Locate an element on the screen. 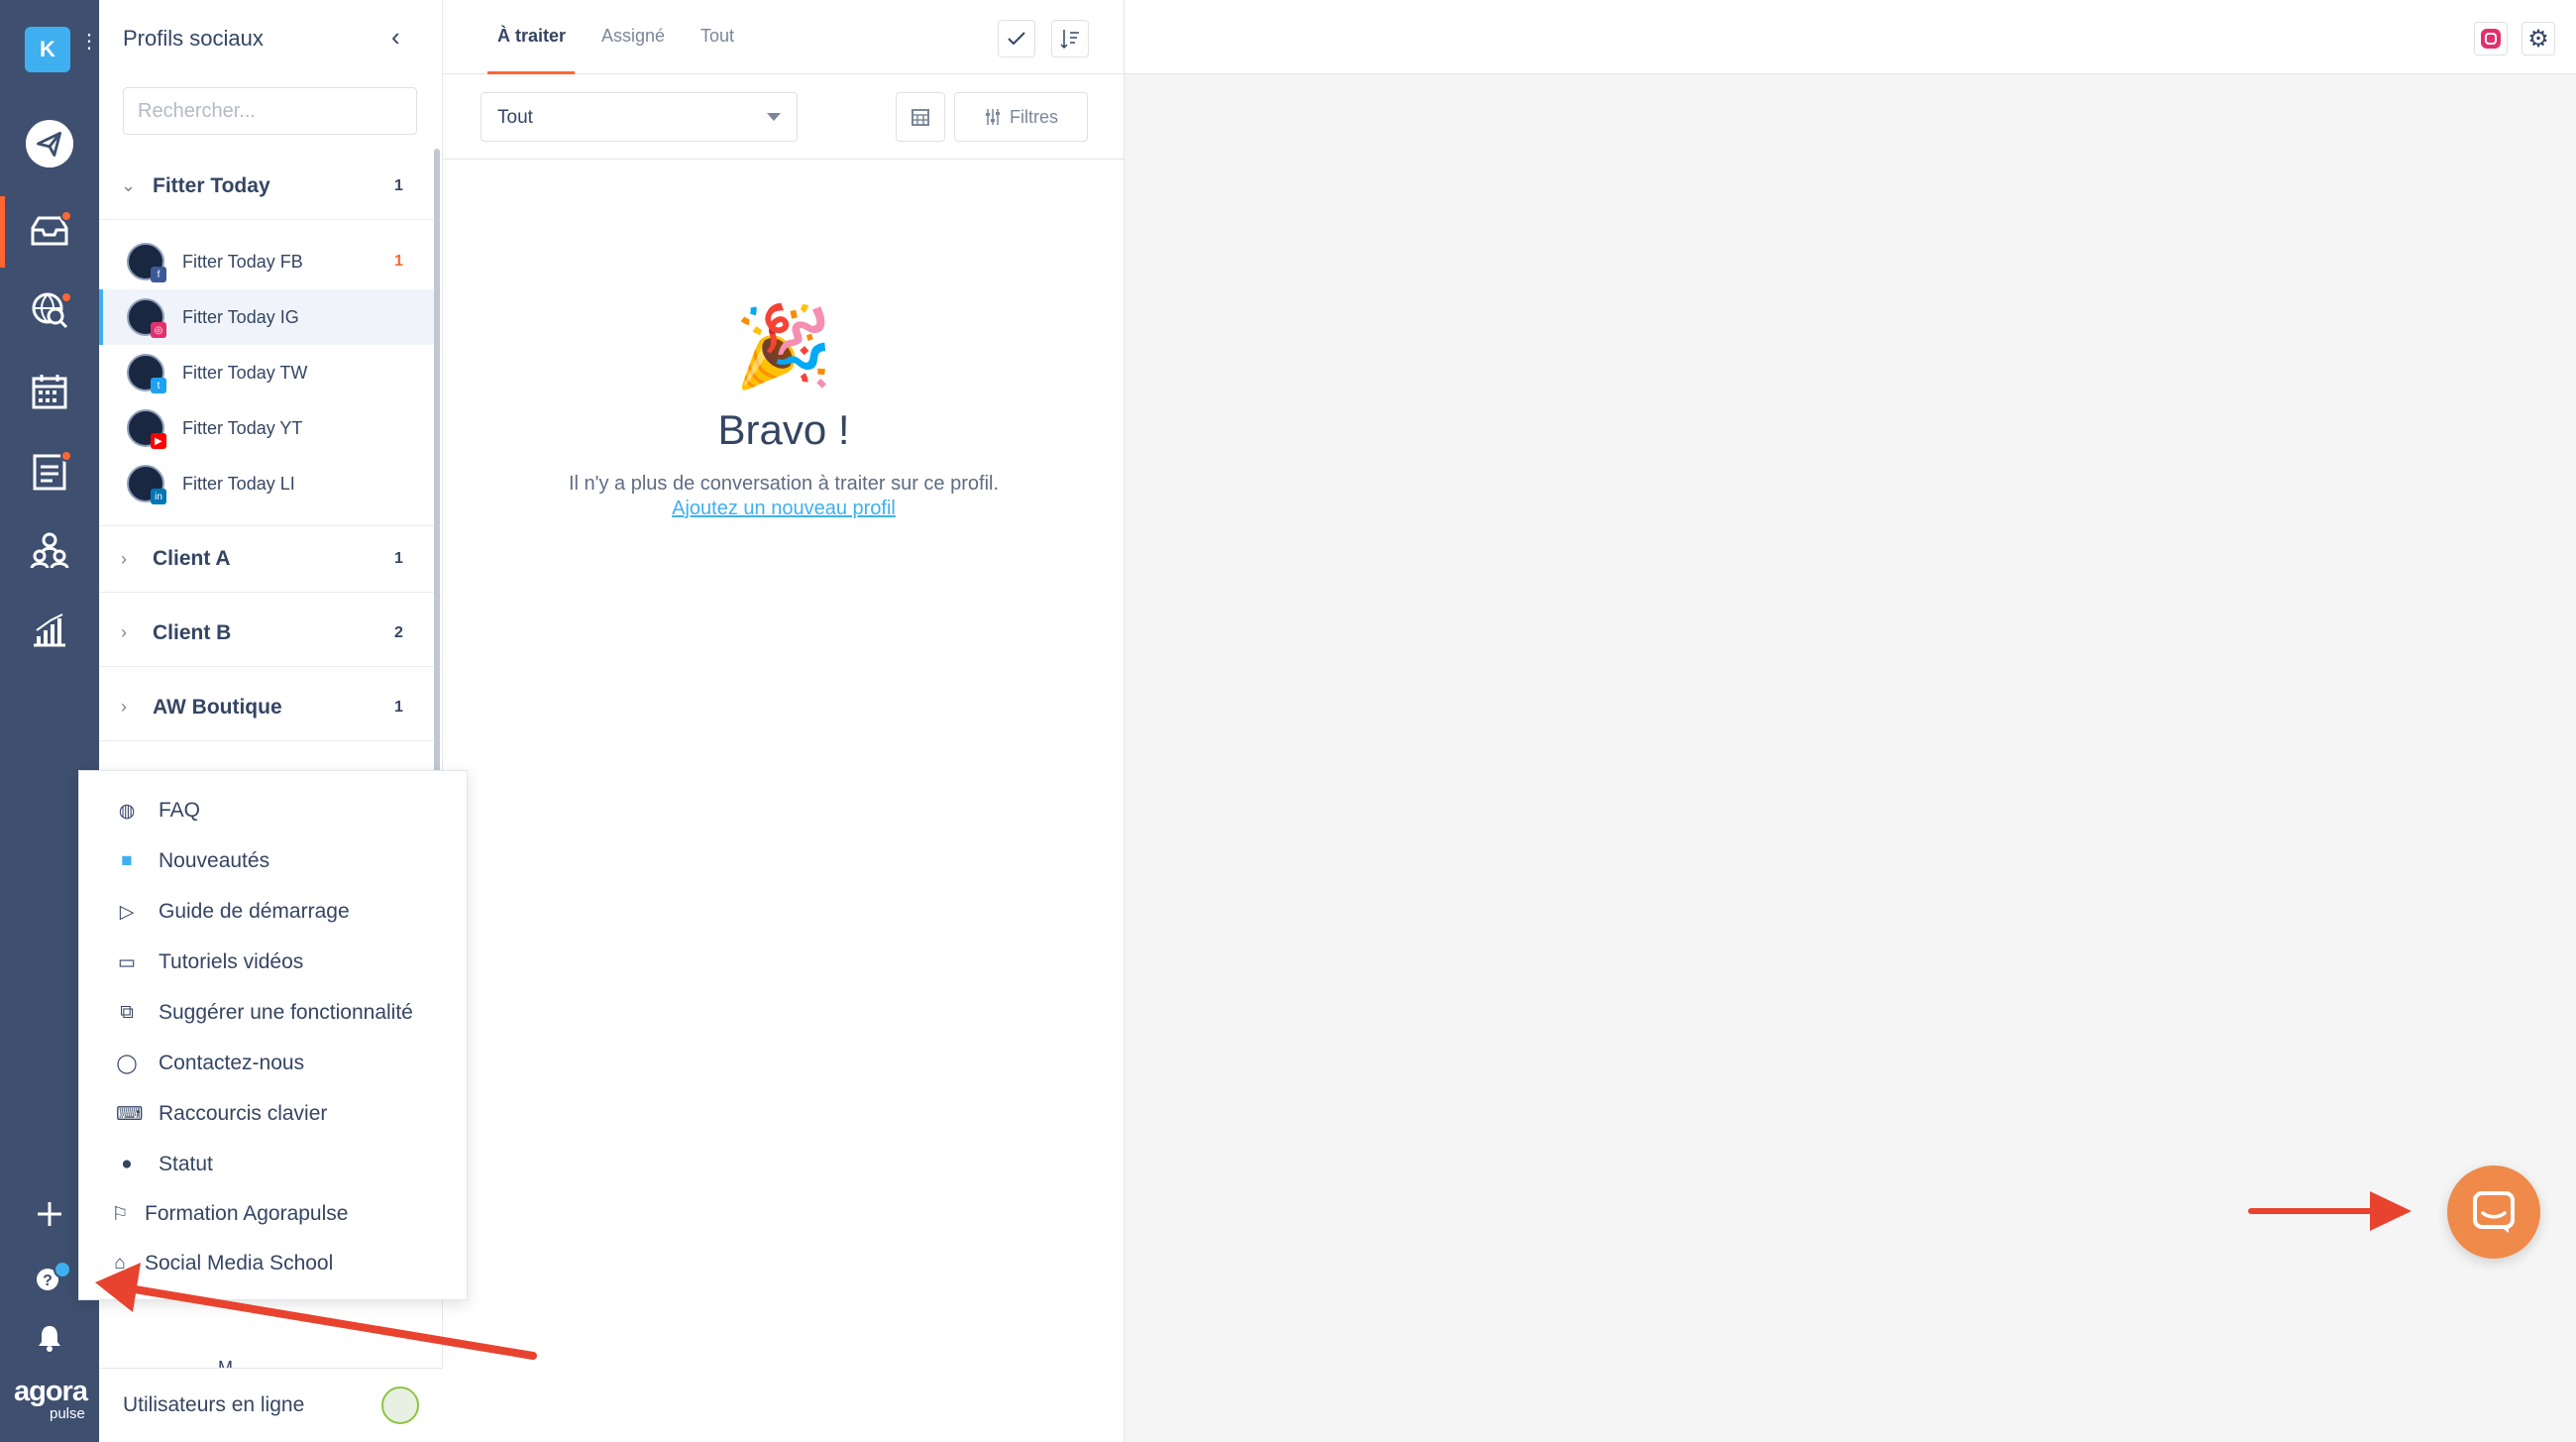  profile-item-fitter-today-fb: f Fitter Today FB 1 is located at coordinates (266, 261).